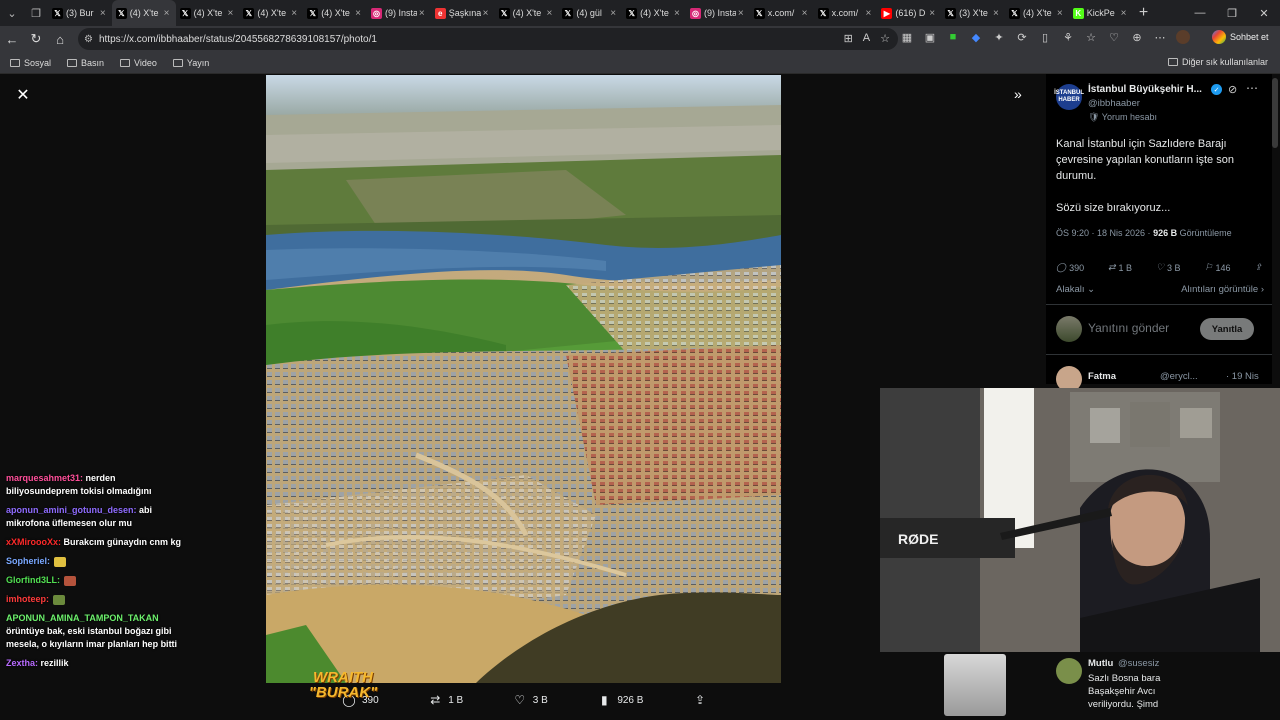 The height and width of the screenshot is (720, 1280). I want to click on minimize-icon: —, so click(1200, 13).